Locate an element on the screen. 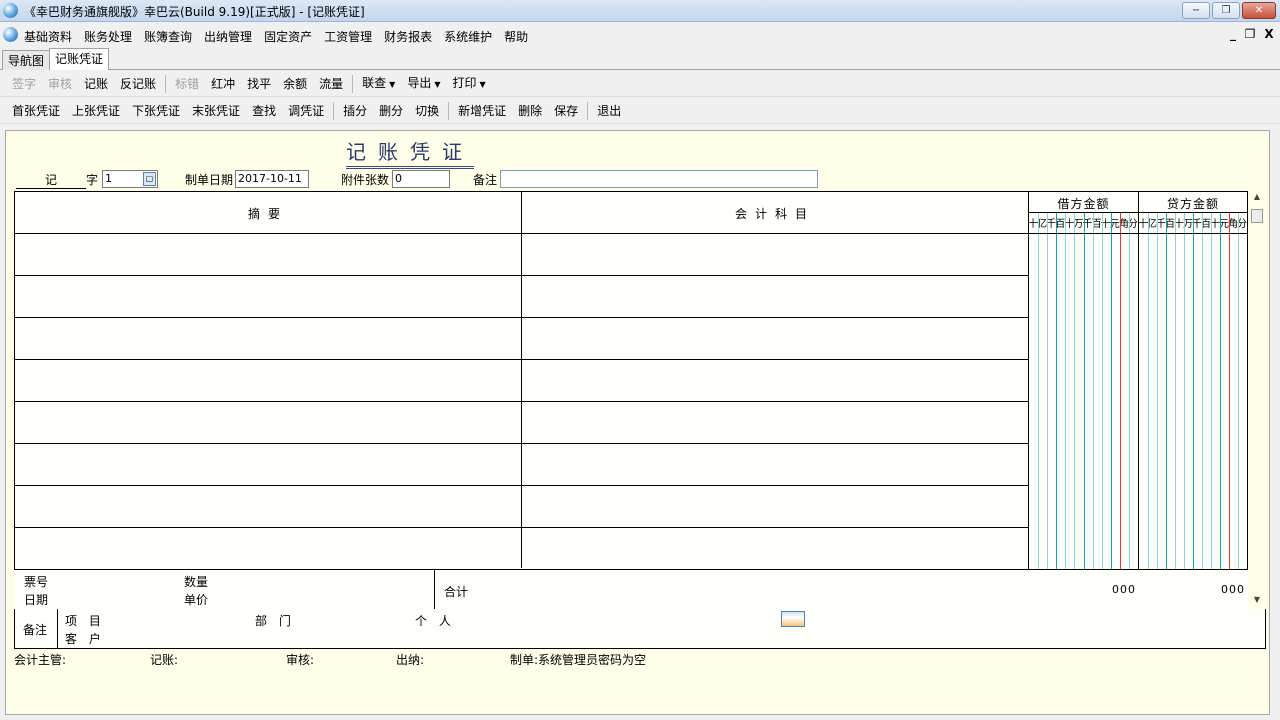 The image size is (1280, 720). customer-label: 客 户 is located at coordinates (85, 638).